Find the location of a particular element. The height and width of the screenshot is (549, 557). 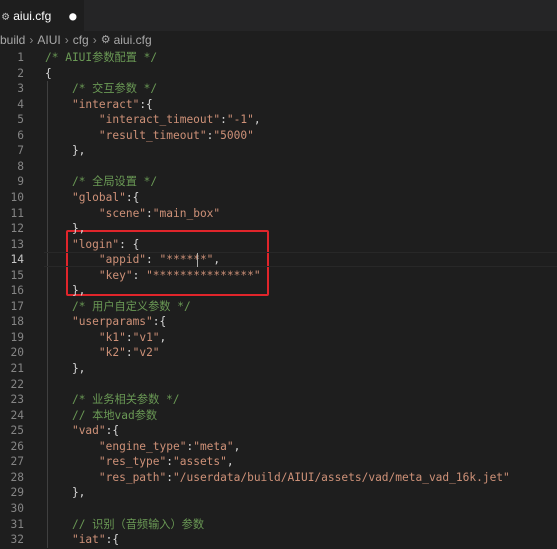

code-text: "interact_timeout":"-1", is located at coordinates (179, 120).